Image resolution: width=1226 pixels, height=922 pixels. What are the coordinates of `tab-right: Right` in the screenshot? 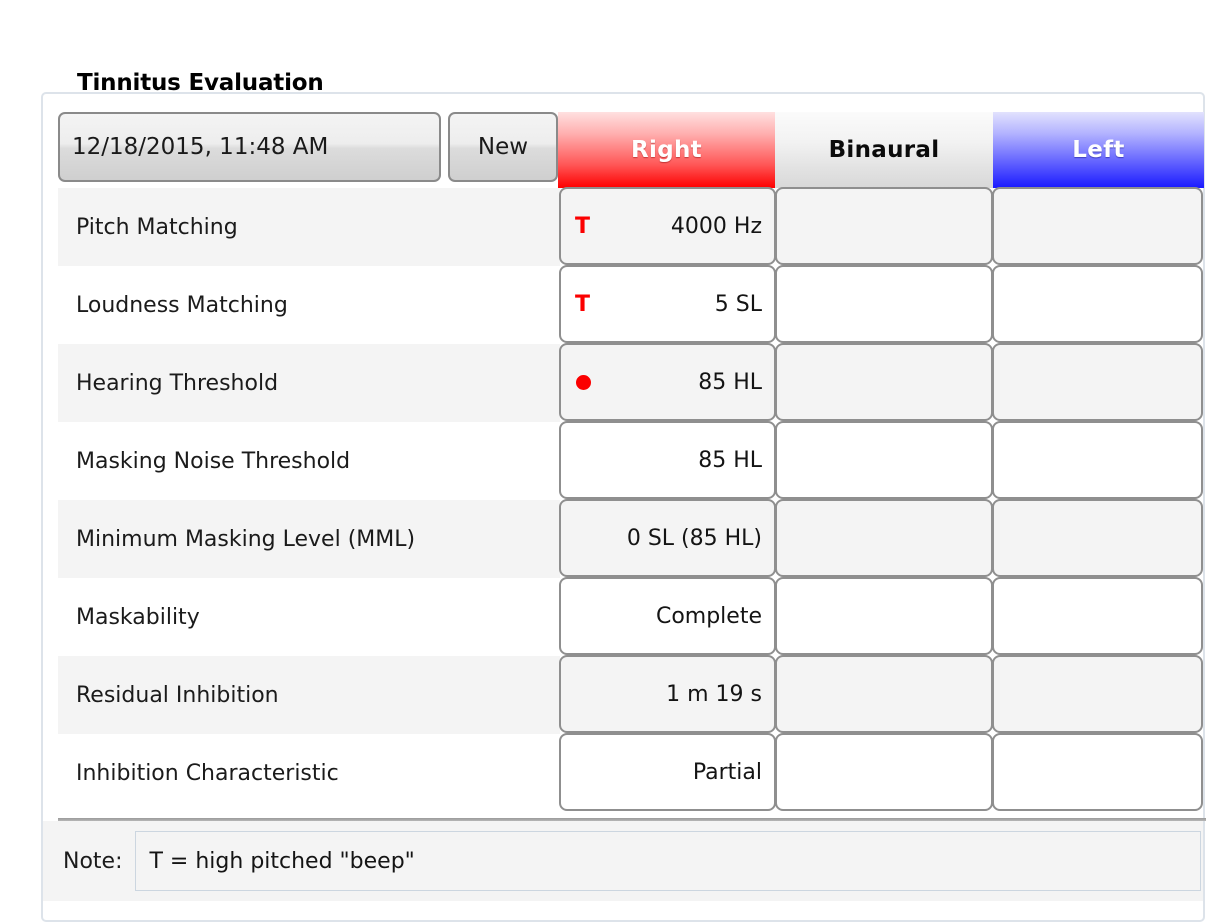 It's located at (666, 150).